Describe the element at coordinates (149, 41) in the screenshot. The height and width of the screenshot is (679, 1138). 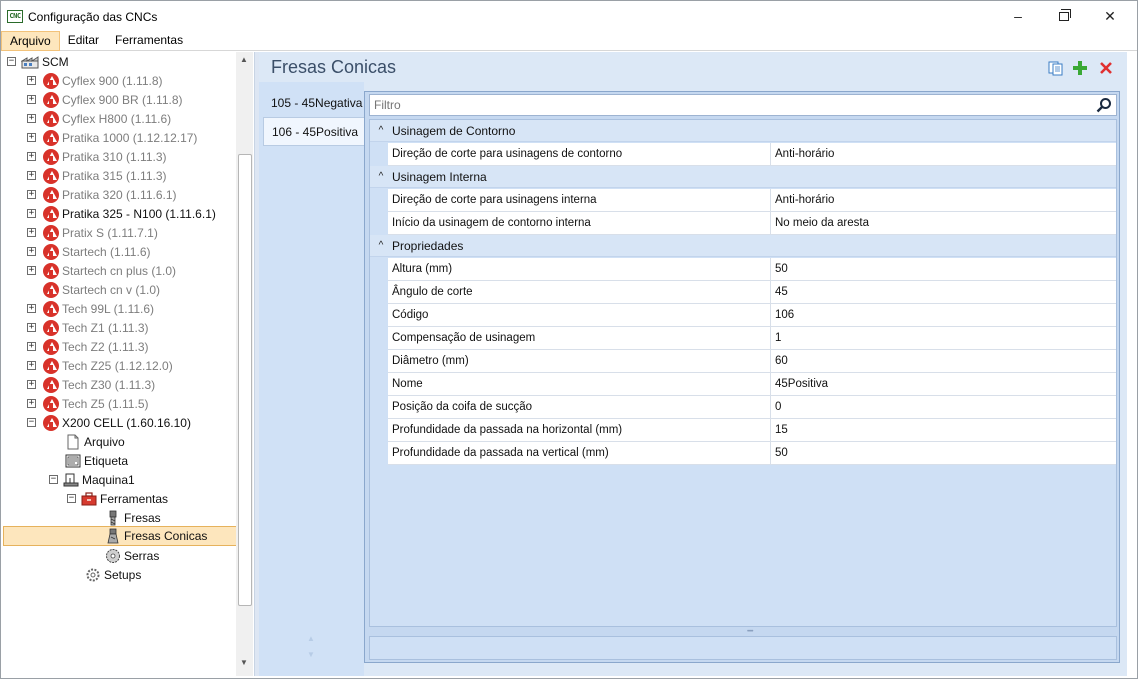
I see `menu-ferramentas: Ferramentas` at that location.